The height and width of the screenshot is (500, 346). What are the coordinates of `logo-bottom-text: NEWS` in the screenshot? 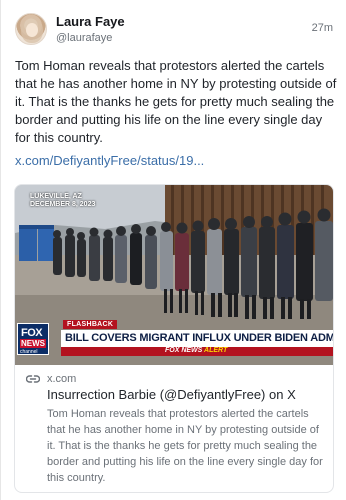 It's located at (33, 343).